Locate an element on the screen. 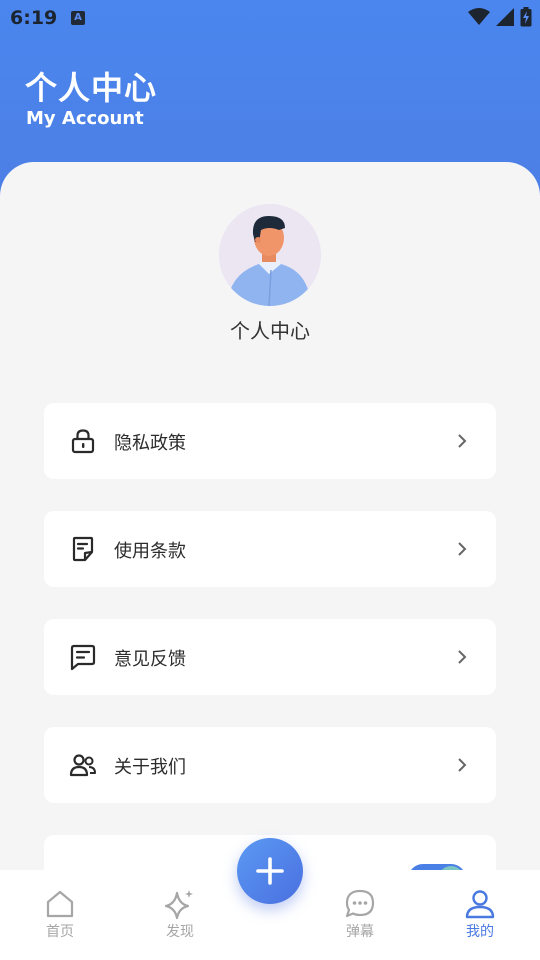 The image size is (540, 960). sparkle-icon is located at coordinates (178, 905).